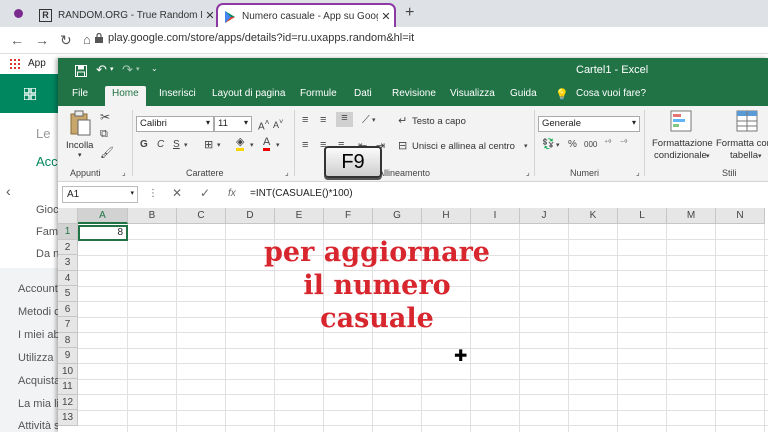 The image size is (768, 432). What do you see at coordinates (409, 13) in the screenshot?
I see `new-tab-button: +` at bounding box center [409, 13].